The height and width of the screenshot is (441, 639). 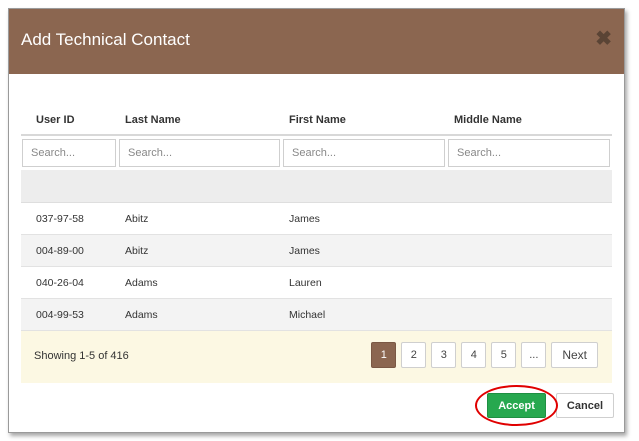 I want to click on dialog-title: Add Technical Contact, so click(x=105, y=39).